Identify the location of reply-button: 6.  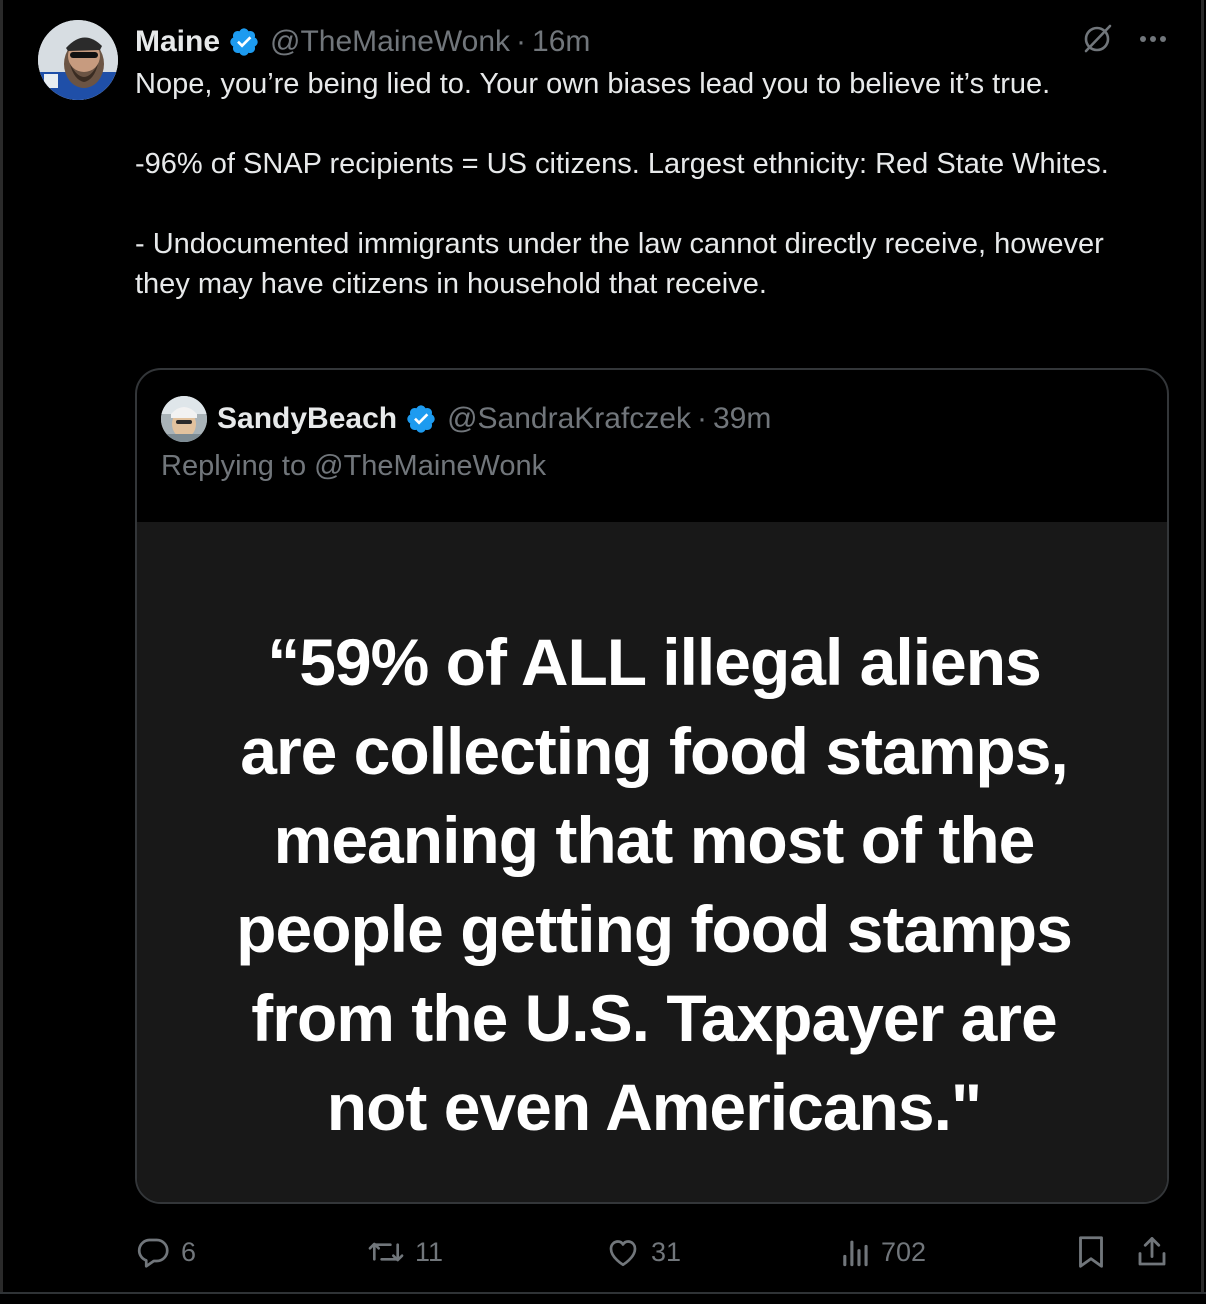
(165, 1252).